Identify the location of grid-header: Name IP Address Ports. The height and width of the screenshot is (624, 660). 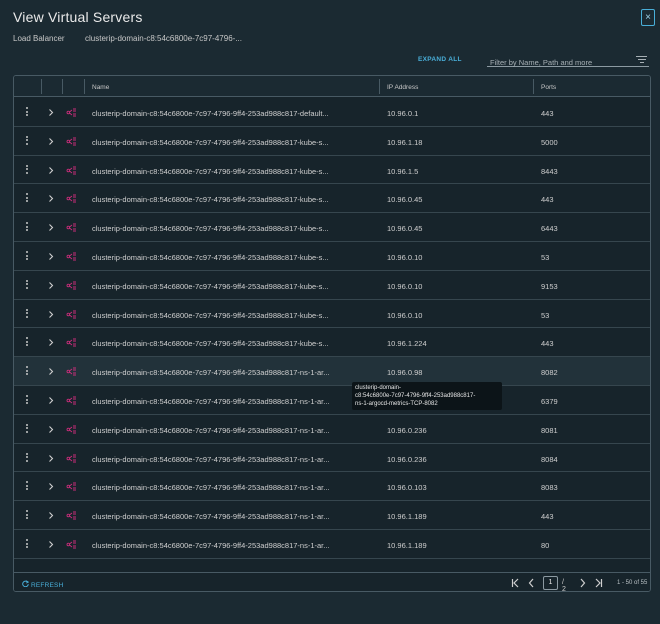
(332, 86).